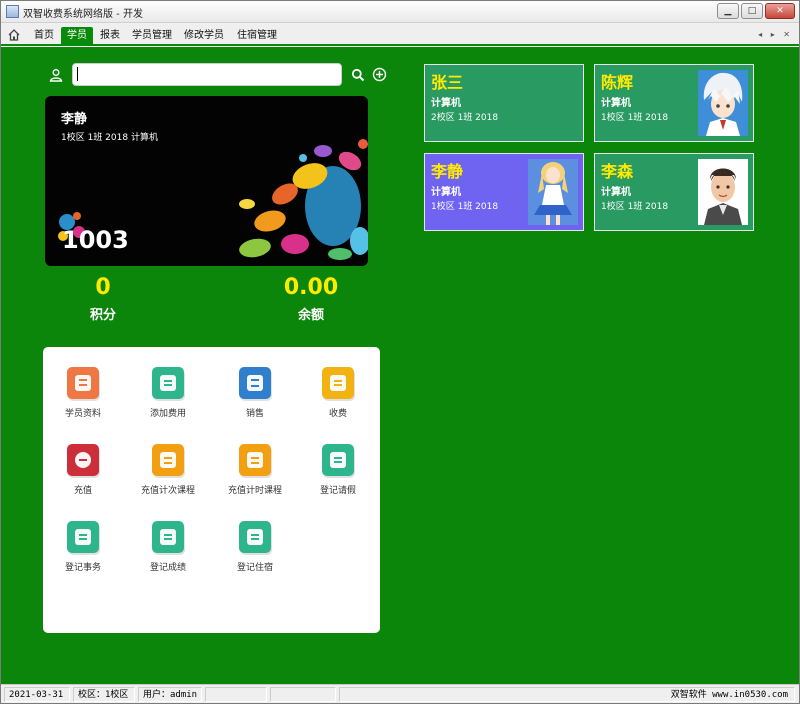  Describe the element at coordinates (358, 75) in the screenshot. I see `search-icon` at that location.